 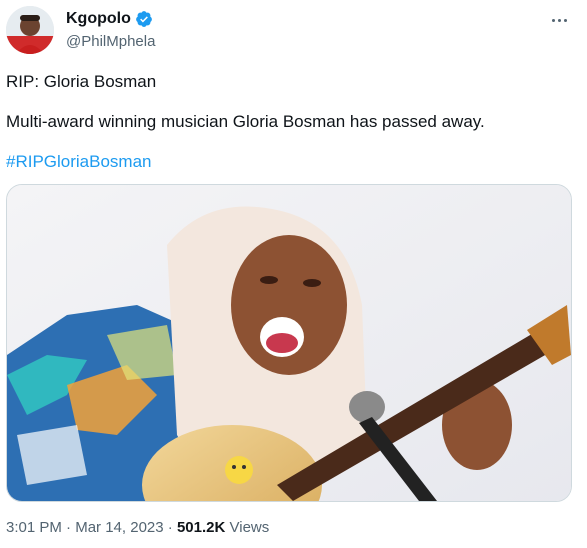 I want to click on hashtag-link: #RIPGloriaBosman, so click(x=79, y=162).